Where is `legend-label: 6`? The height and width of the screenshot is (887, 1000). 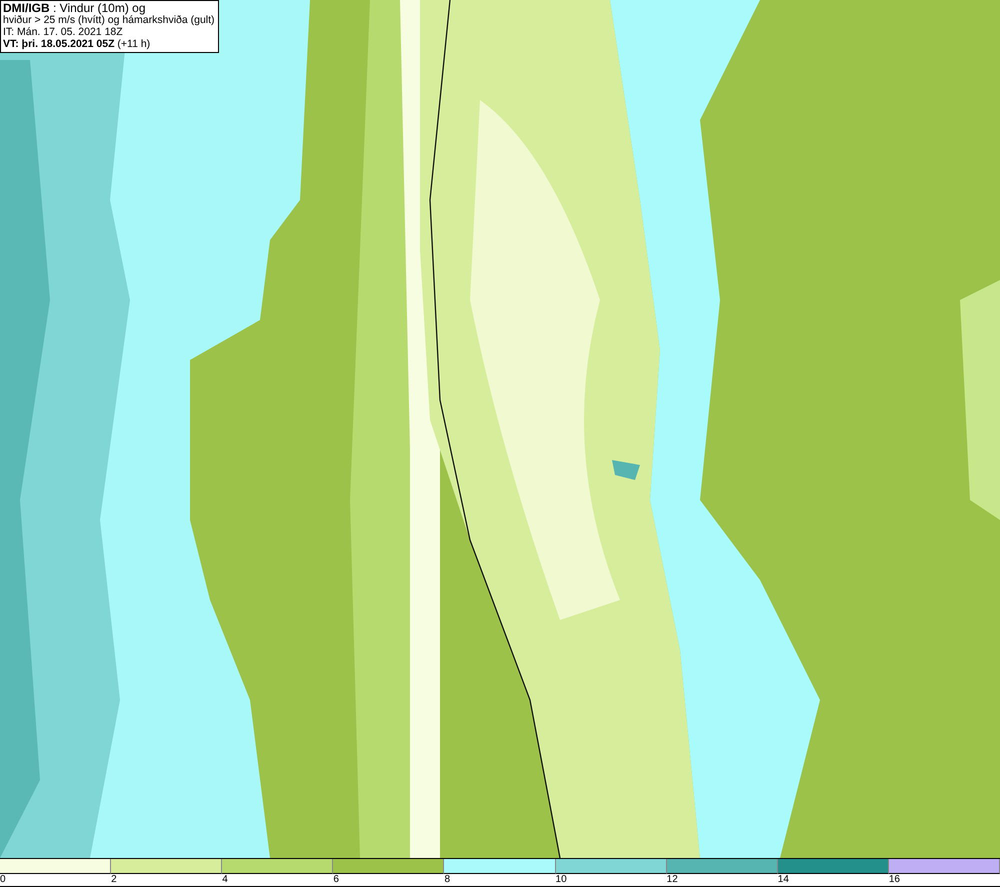 legend-label: 6 is located at coordinates (336, 880).